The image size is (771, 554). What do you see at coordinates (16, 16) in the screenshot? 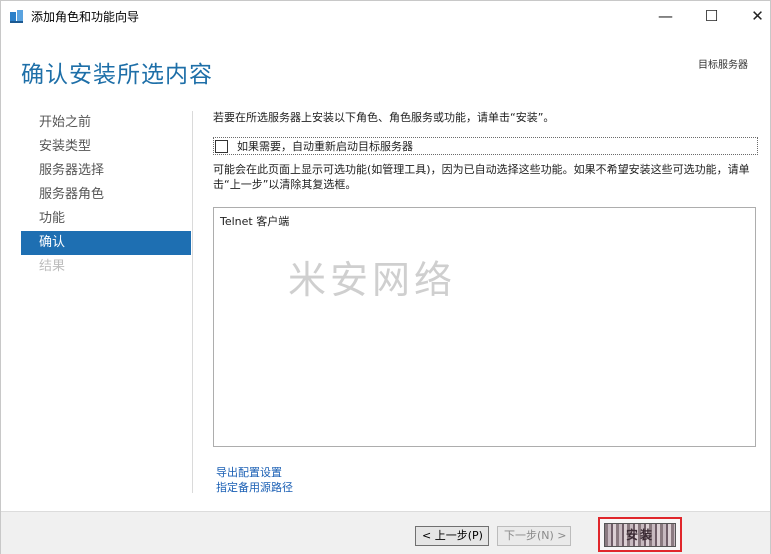
I see `server-manager-icon` at bounding box center [16, 16].